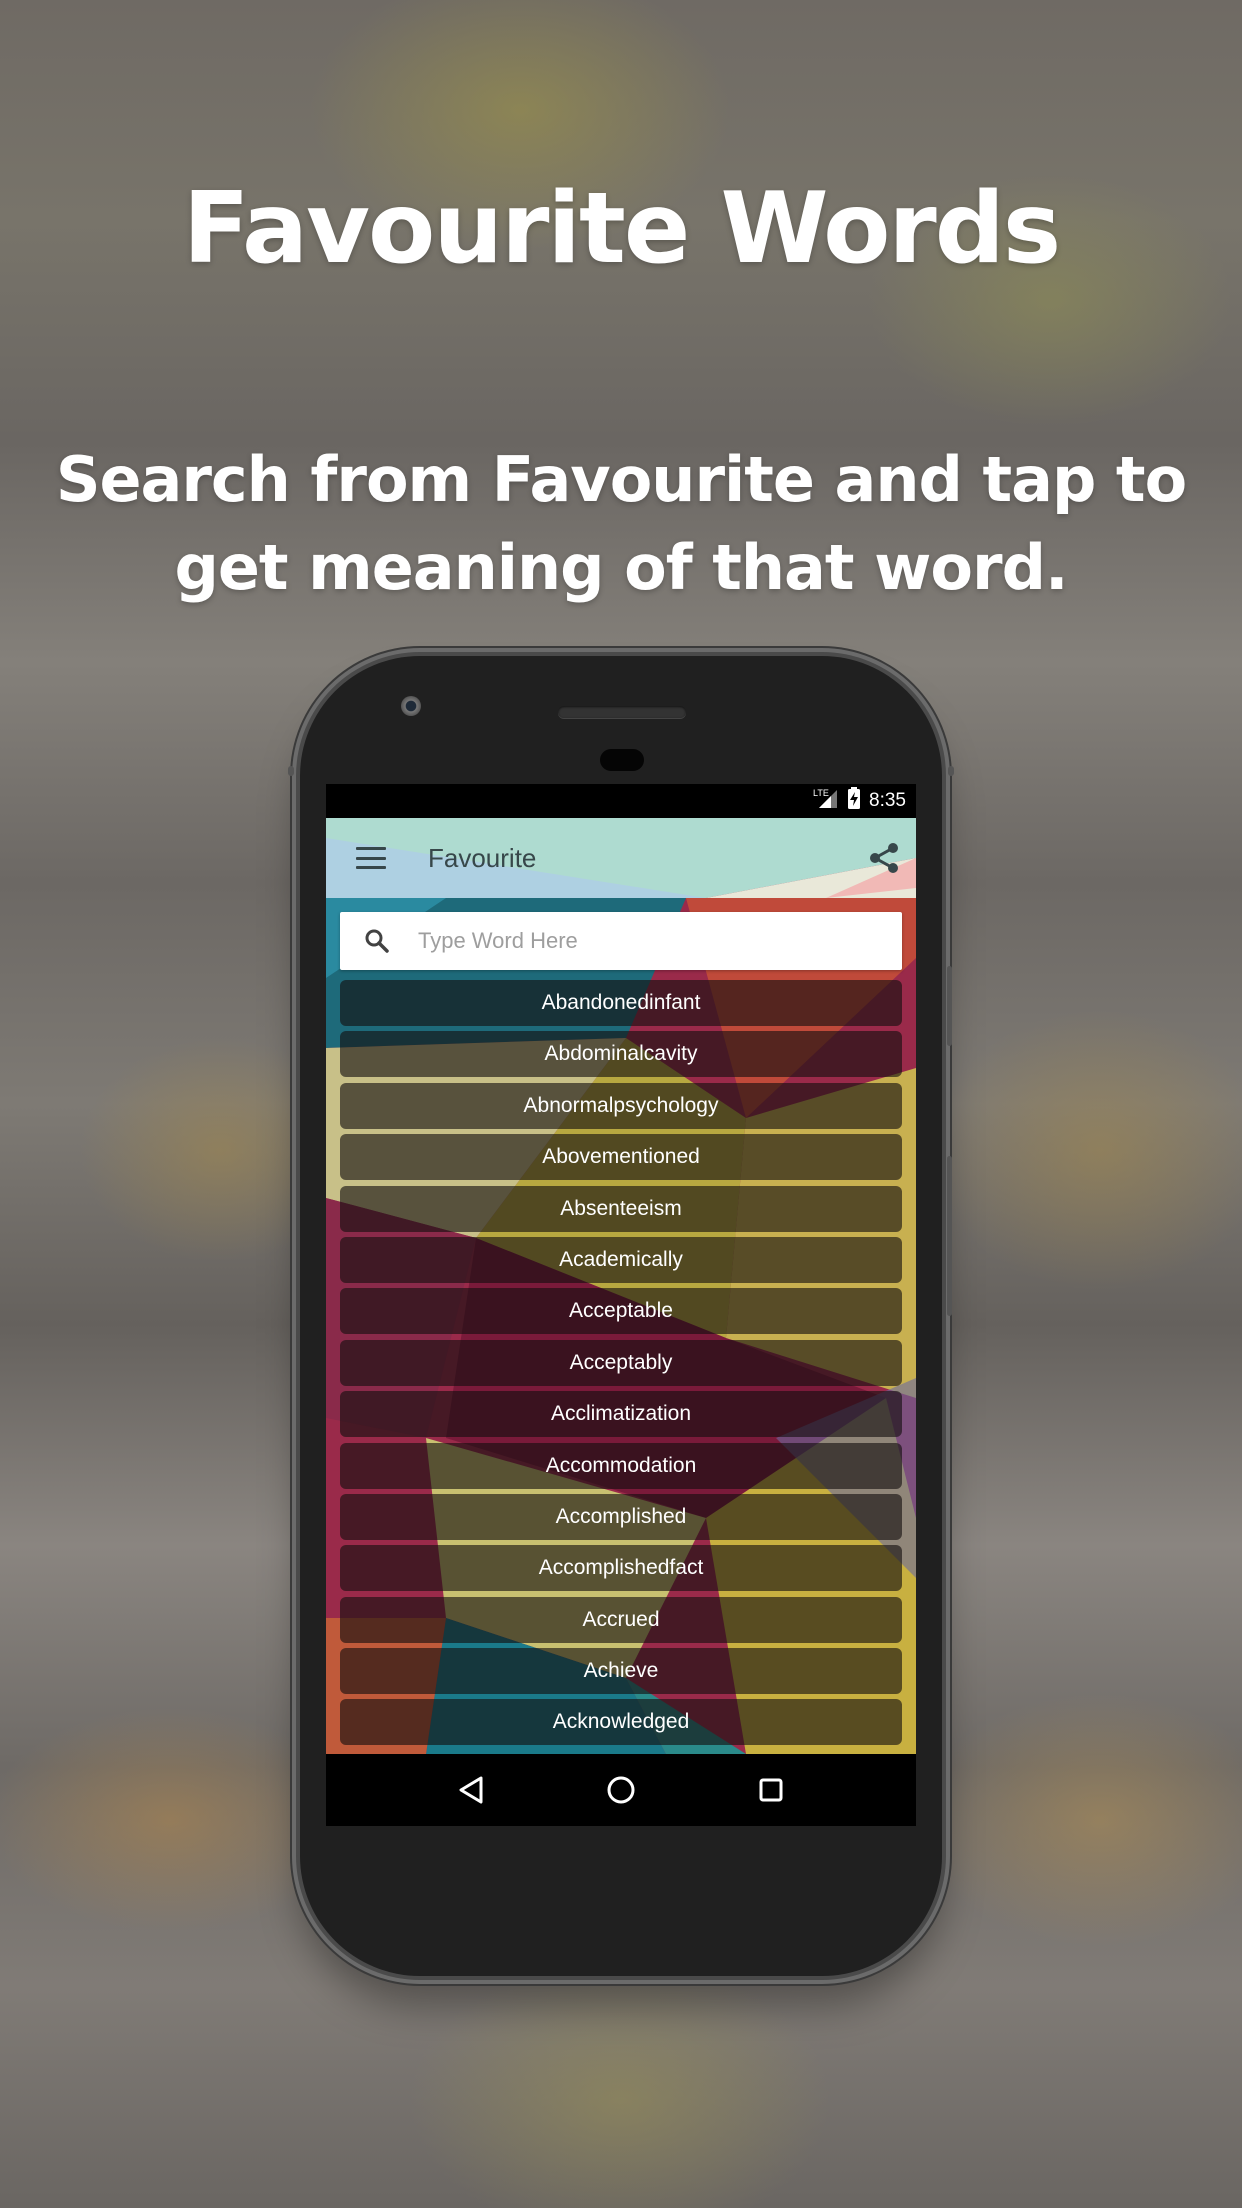 This screenshot has height=2208, width=1242. What do you see at coordinates (621, 1054) in the screenshot?
I see `word-list-item: Abdominalcavity` at bounding box center [621, 1054].